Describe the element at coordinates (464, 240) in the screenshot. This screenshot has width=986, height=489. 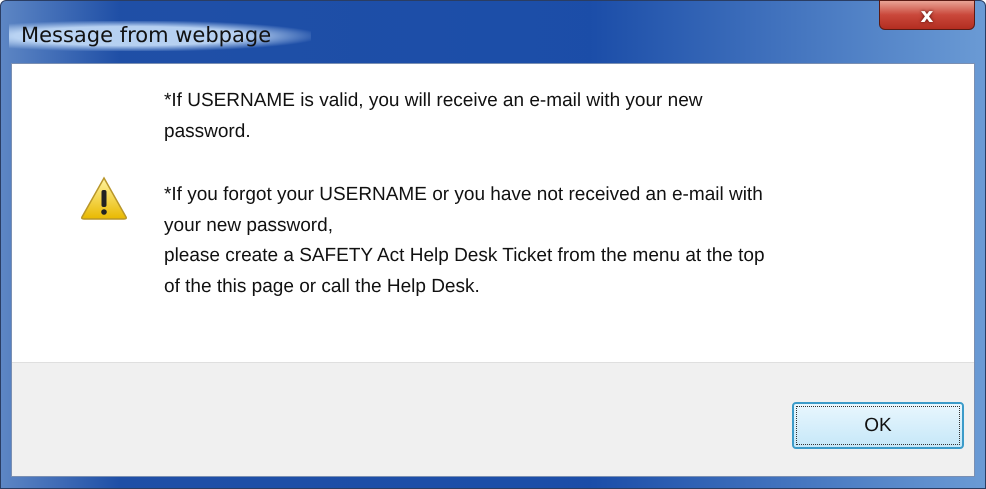
I see `message-text: *If you forgot your USERNAME or you have not received an e-mail with your new password, please create a SAFETY Act Help Desk Ticket from the menu at the top of the this page or call the Help Desk.` at that location.